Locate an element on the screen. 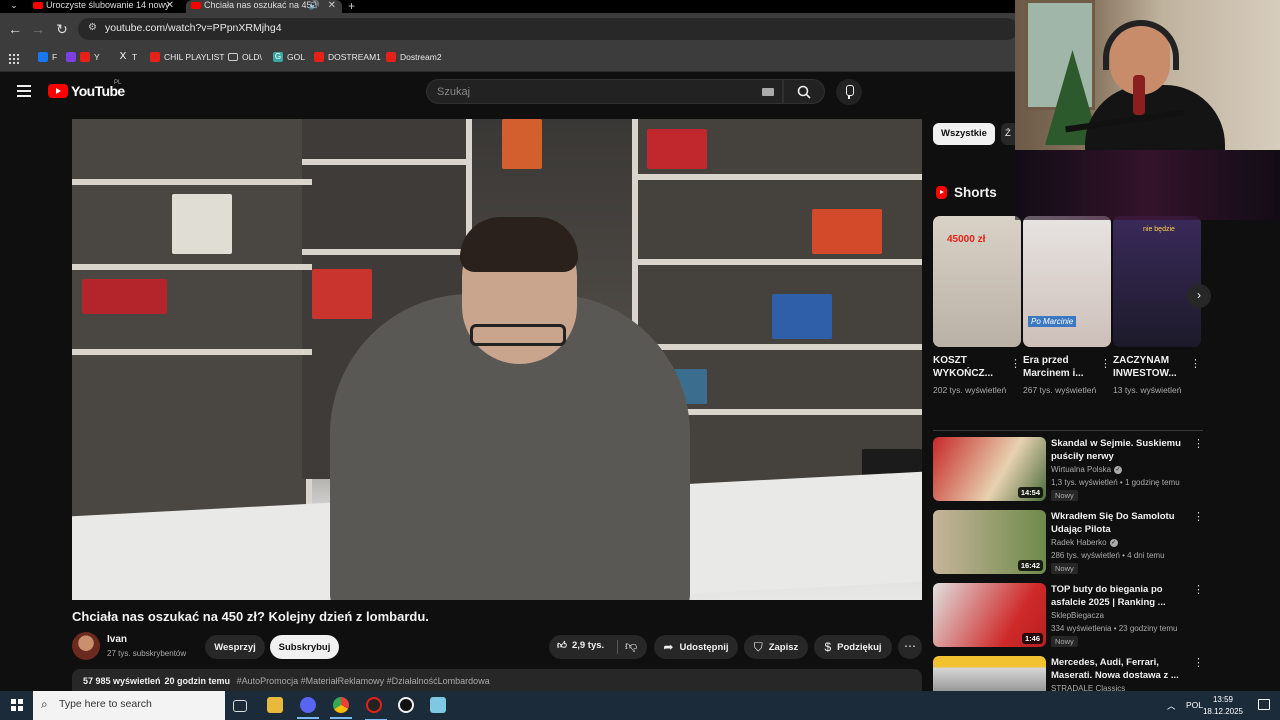  like-button: 👍︎ 2,9 tys. is located at coordinates (580, 645).